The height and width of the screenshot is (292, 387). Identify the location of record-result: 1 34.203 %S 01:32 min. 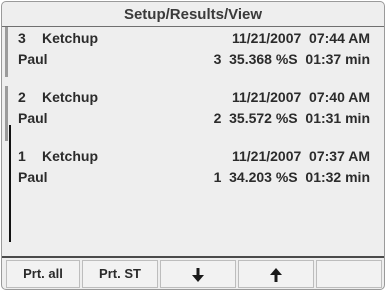
(291, 177).